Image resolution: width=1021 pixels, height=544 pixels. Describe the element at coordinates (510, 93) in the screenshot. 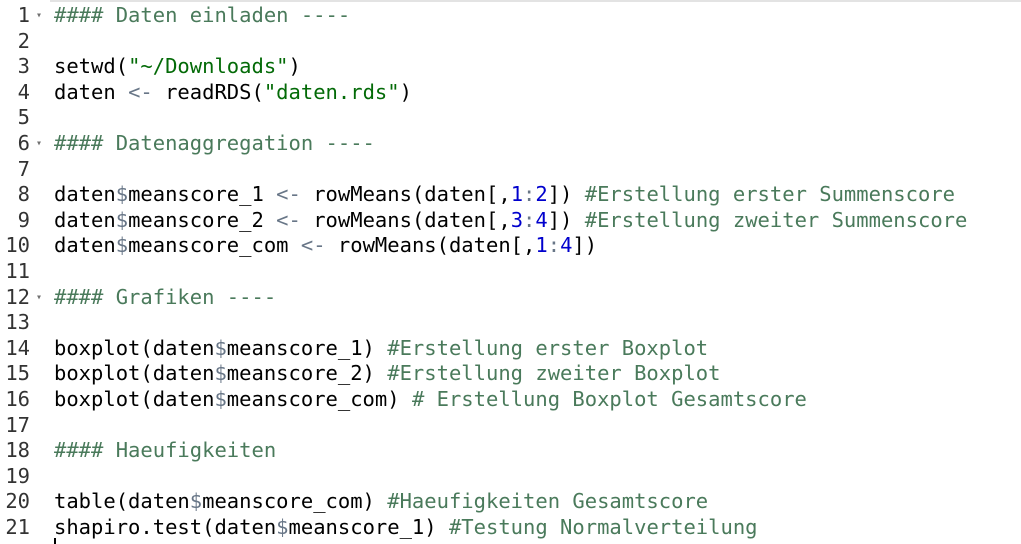

I see `code-line: 4 daten <- readRDS("daten.rds")` at that location.